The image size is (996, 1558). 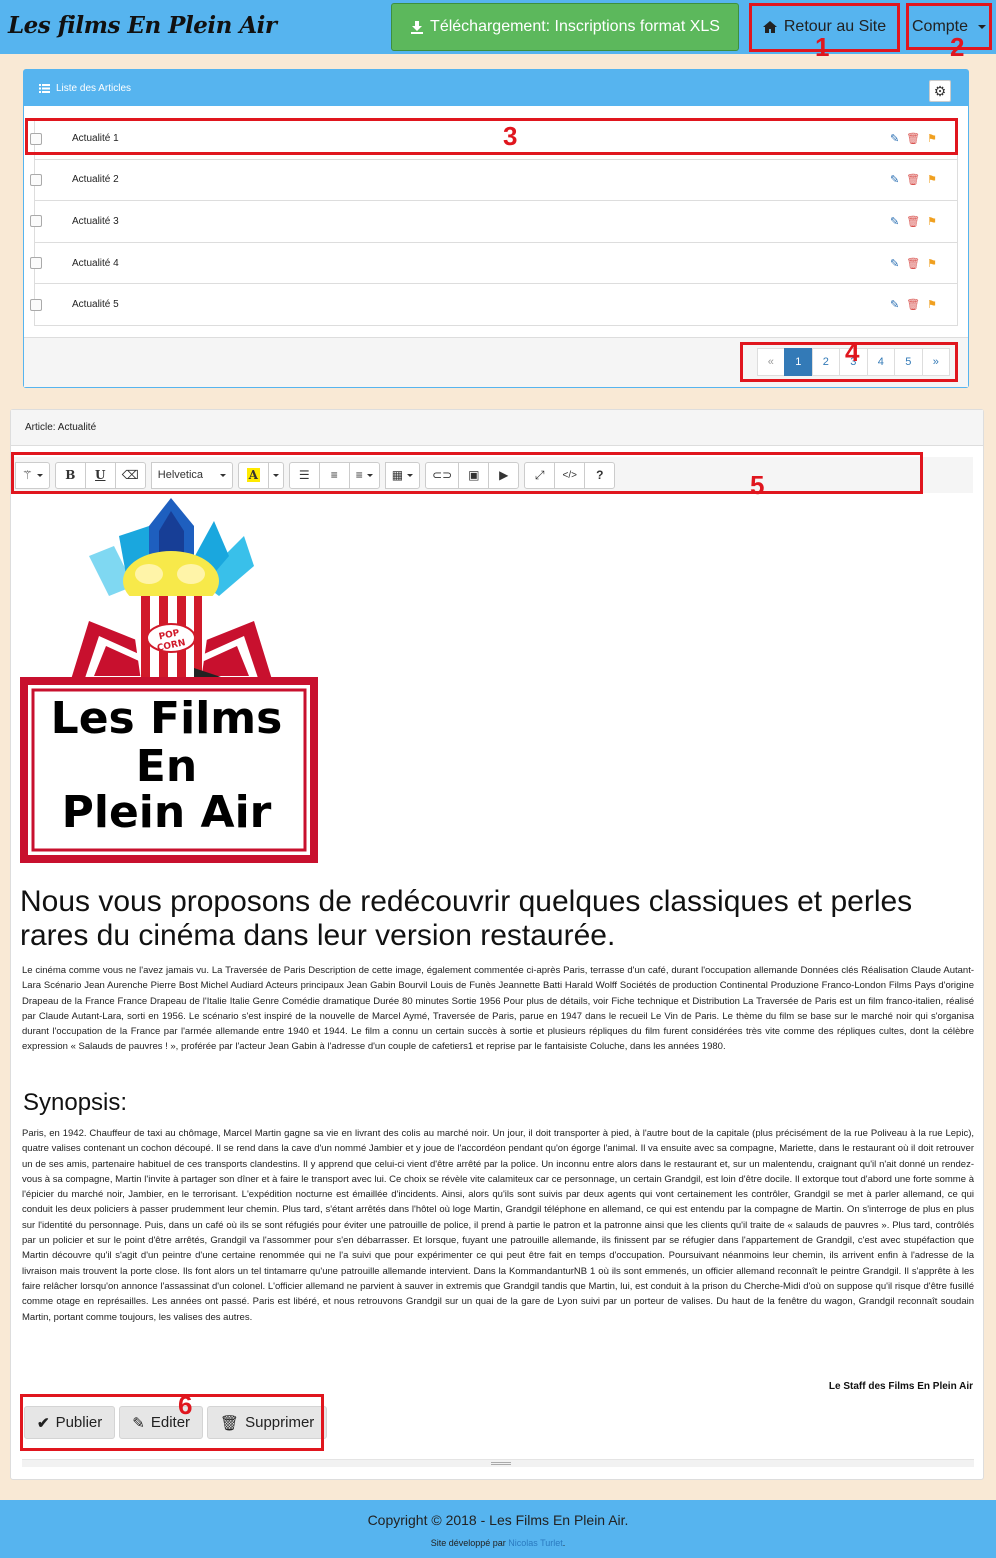 I want to click on list-item: Actualité 1 ✎ 🗑 ⚑, so click(x=494, y=139).